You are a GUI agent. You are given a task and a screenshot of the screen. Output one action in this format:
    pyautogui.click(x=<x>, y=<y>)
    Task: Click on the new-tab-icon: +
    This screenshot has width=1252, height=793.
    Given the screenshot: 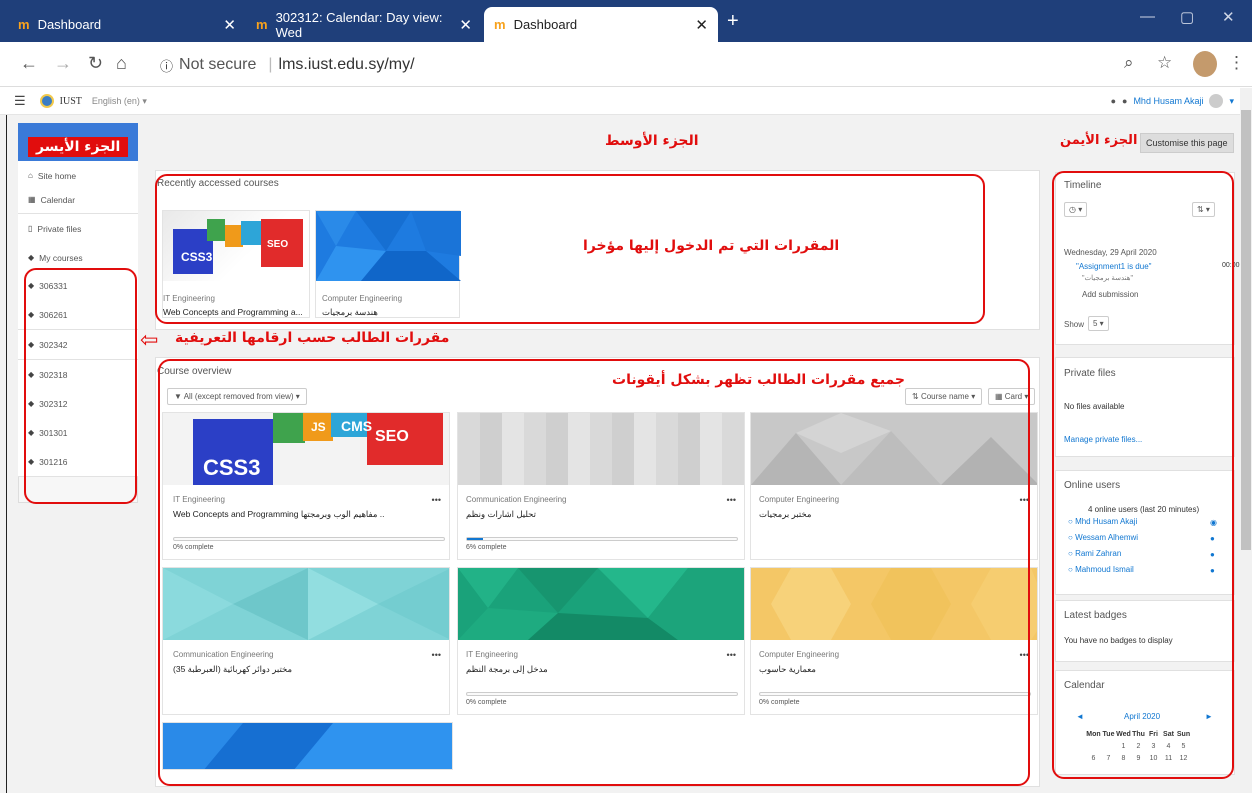 What is the action you would take?
    pyautogui.click(x=733, y=21)
    